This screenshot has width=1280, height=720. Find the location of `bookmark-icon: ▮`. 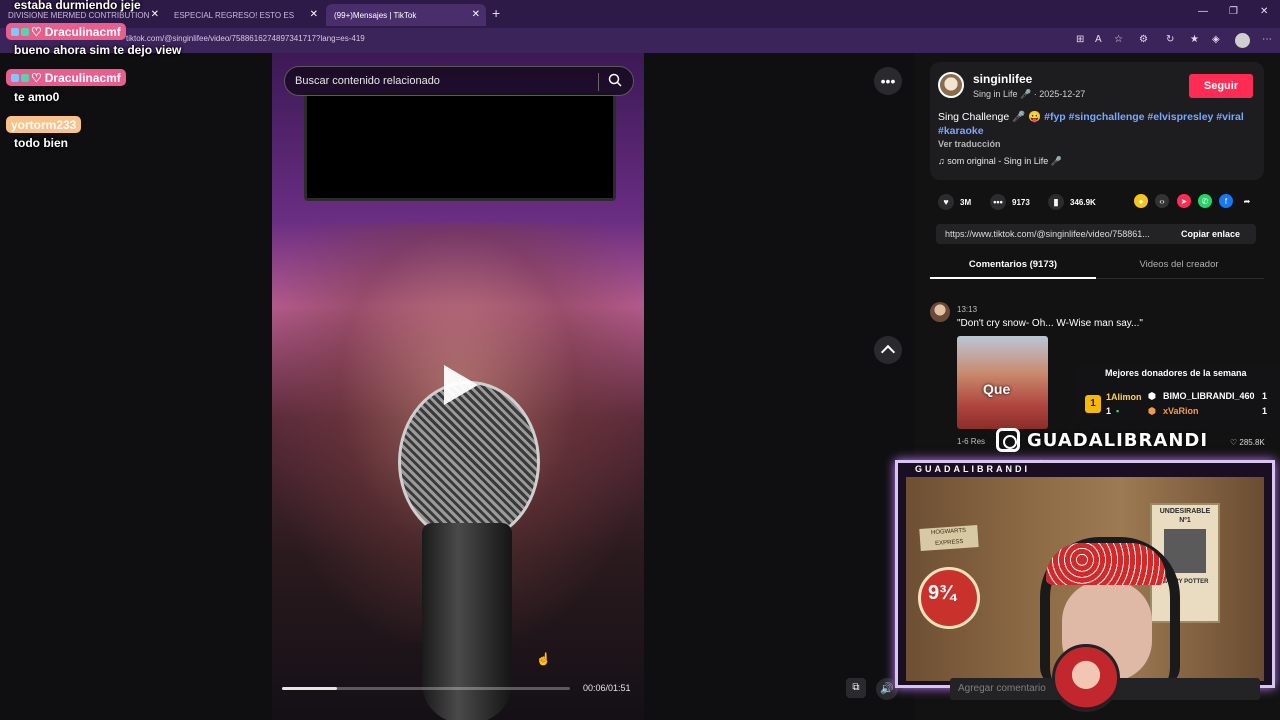

bookmark-icon: ▮ is located at coordinates (1056, 202).